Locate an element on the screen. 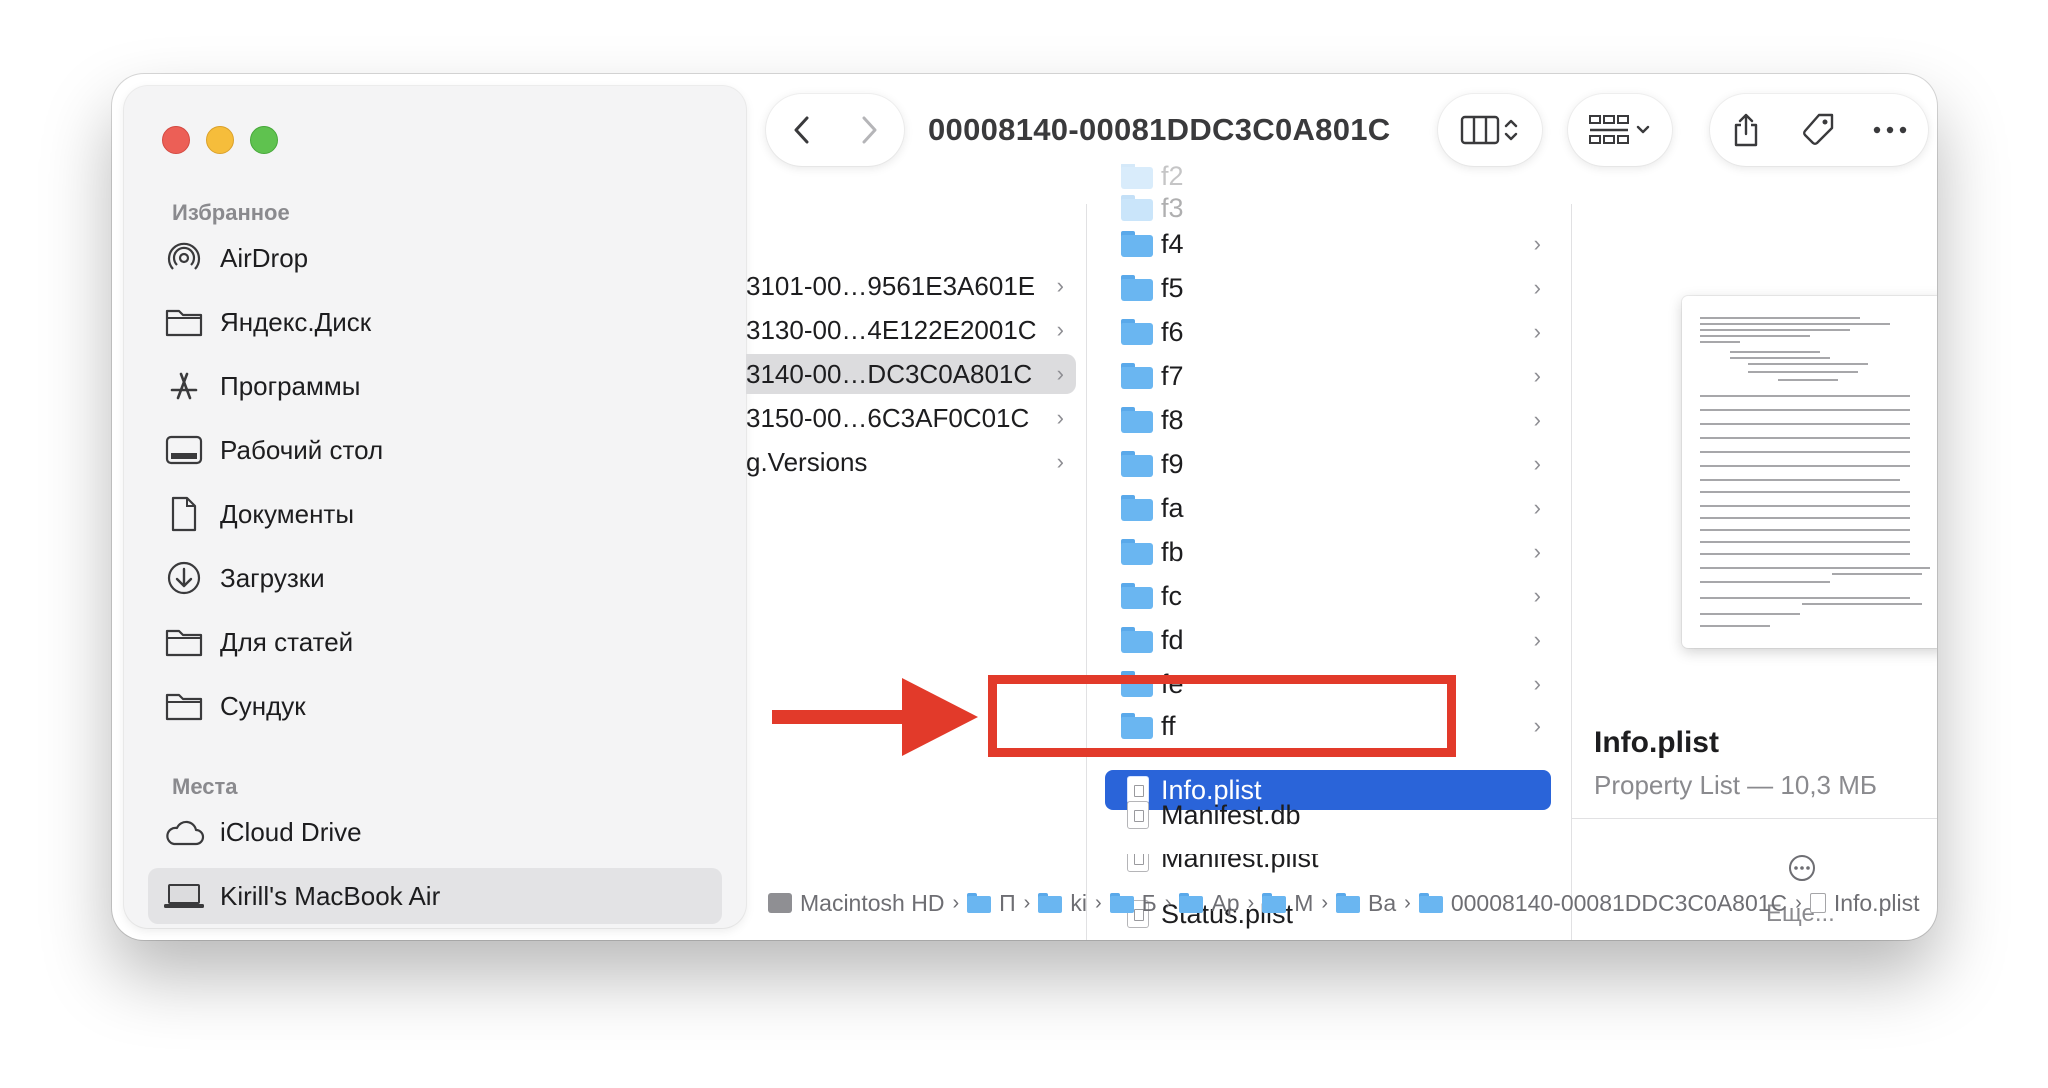 Image resolution: width=2048 pixels, height=1088 pixels. close-window-button is located at coordinates (176, 140).